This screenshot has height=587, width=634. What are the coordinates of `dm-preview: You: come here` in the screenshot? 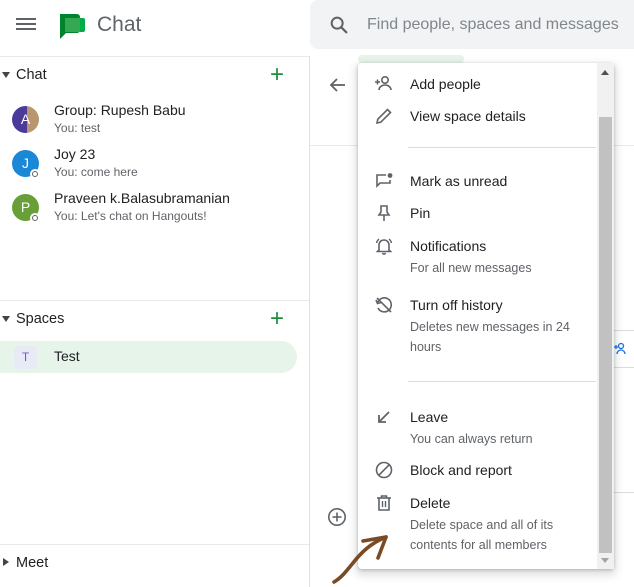 It's located at (96, 172).